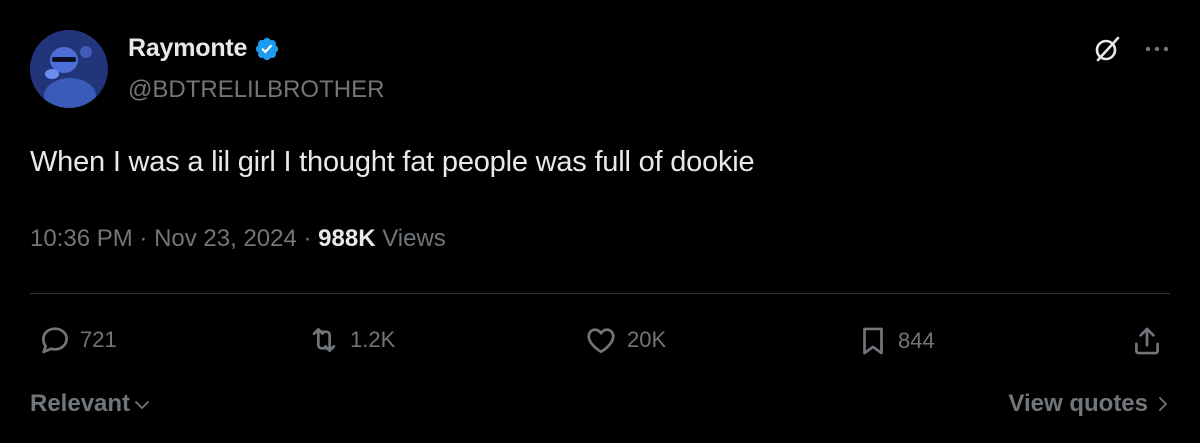  I want to click on heart-icon, so click(601, 341).